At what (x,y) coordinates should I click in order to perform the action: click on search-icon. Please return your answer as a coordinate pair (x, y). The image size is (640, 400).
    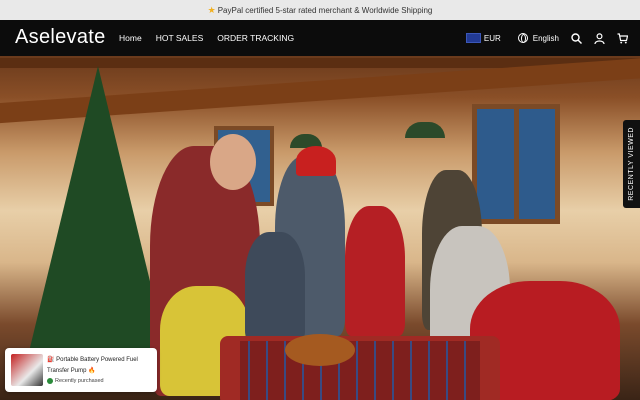
    Looking at the image, I should click on (576, 38).